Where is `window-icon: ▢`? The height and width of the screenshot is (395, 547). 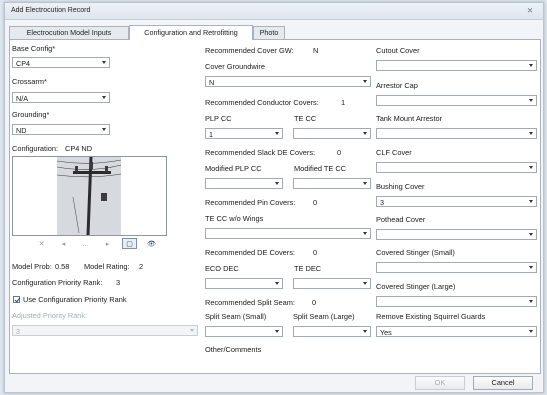 window-icon: ▢ is located at coordinates (129, 243).